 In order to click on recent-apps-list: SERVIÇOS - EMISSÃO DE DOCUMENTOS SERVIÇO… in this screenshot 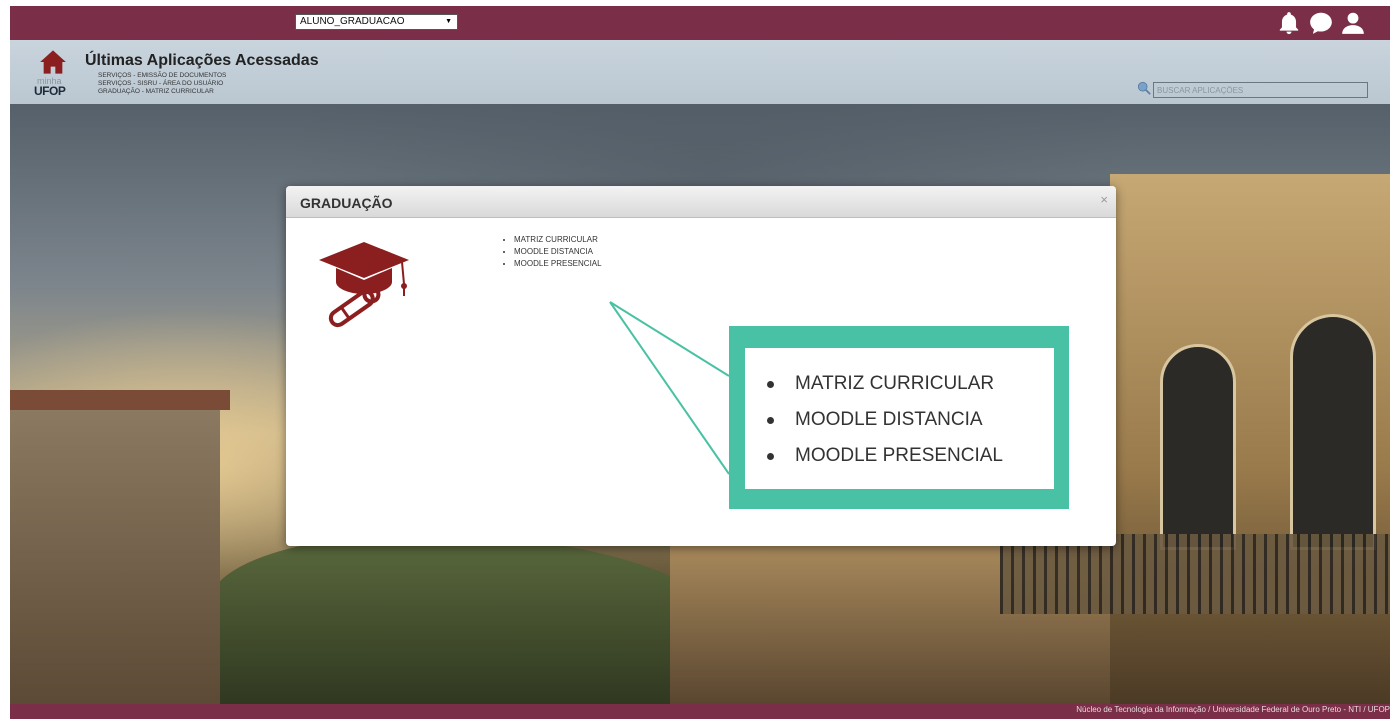, I will do `click(162, 84)`.